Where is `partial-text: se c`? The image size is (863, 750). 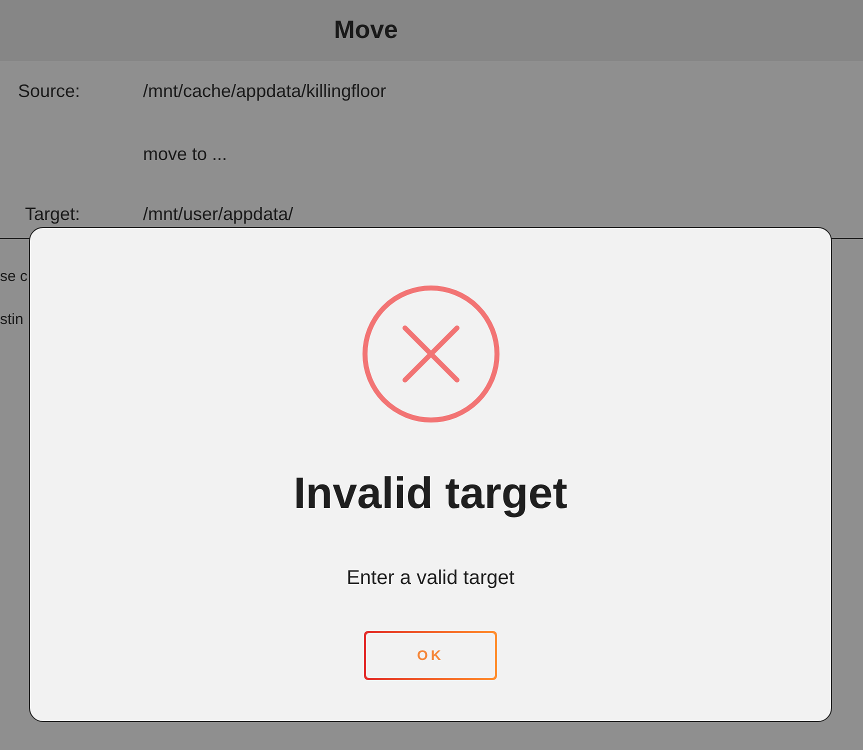 partial-text: se c is located at coordinates (14, 277).